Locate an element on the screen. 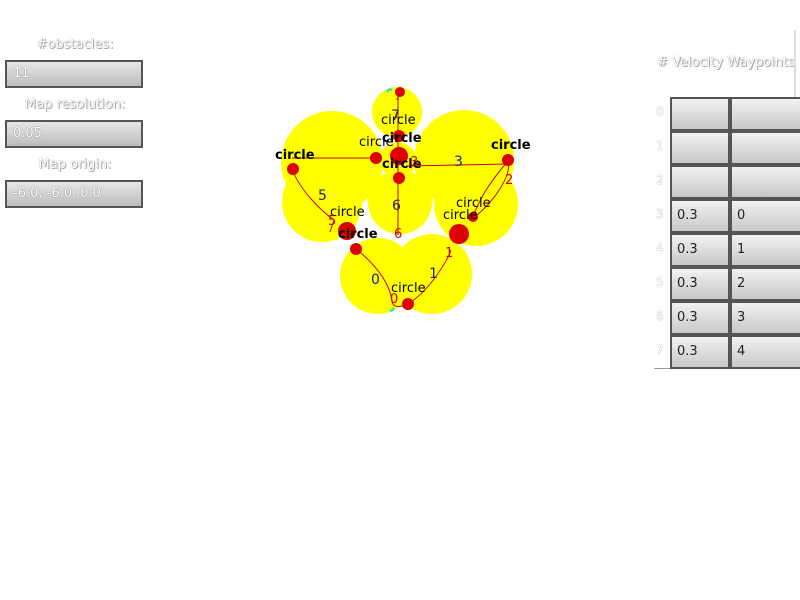 This screenshot has width=800, height=600. table-row: 7 0.3 4 is located at coordinates (727, 352).